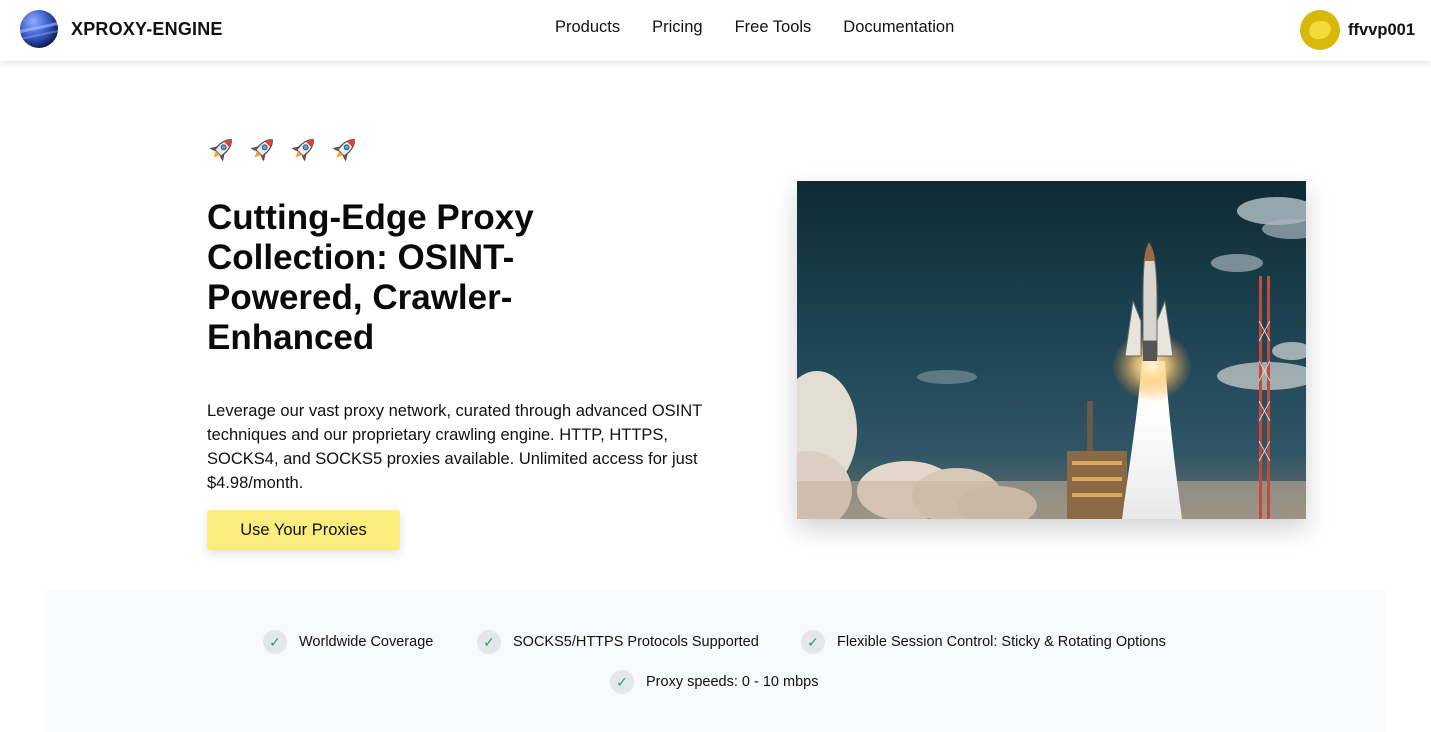  Describe the element at coordinates (366, 642) in the screenshot. I see `feature-label: Worldwide Coverage` at that location.